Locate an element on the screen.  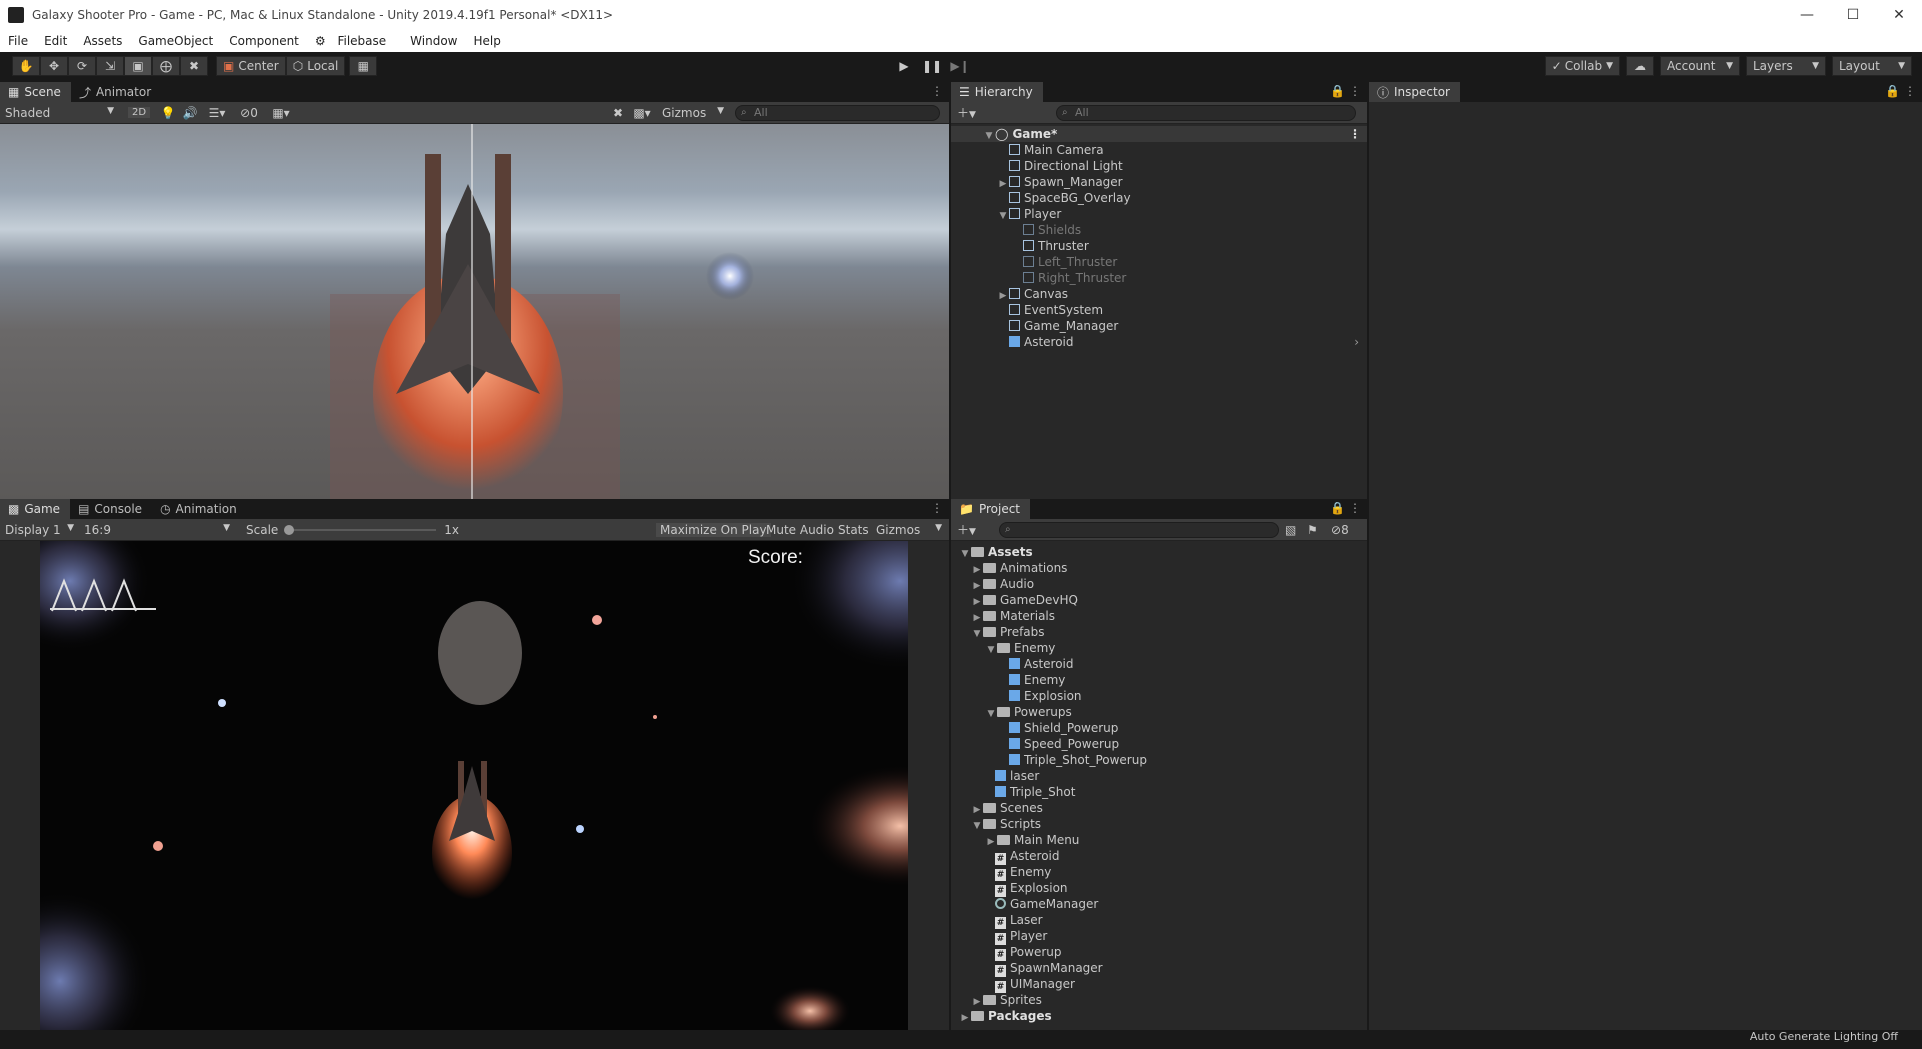
hierarchy-row-main-camera: Main Camera is located at coordinates (1159, 150).